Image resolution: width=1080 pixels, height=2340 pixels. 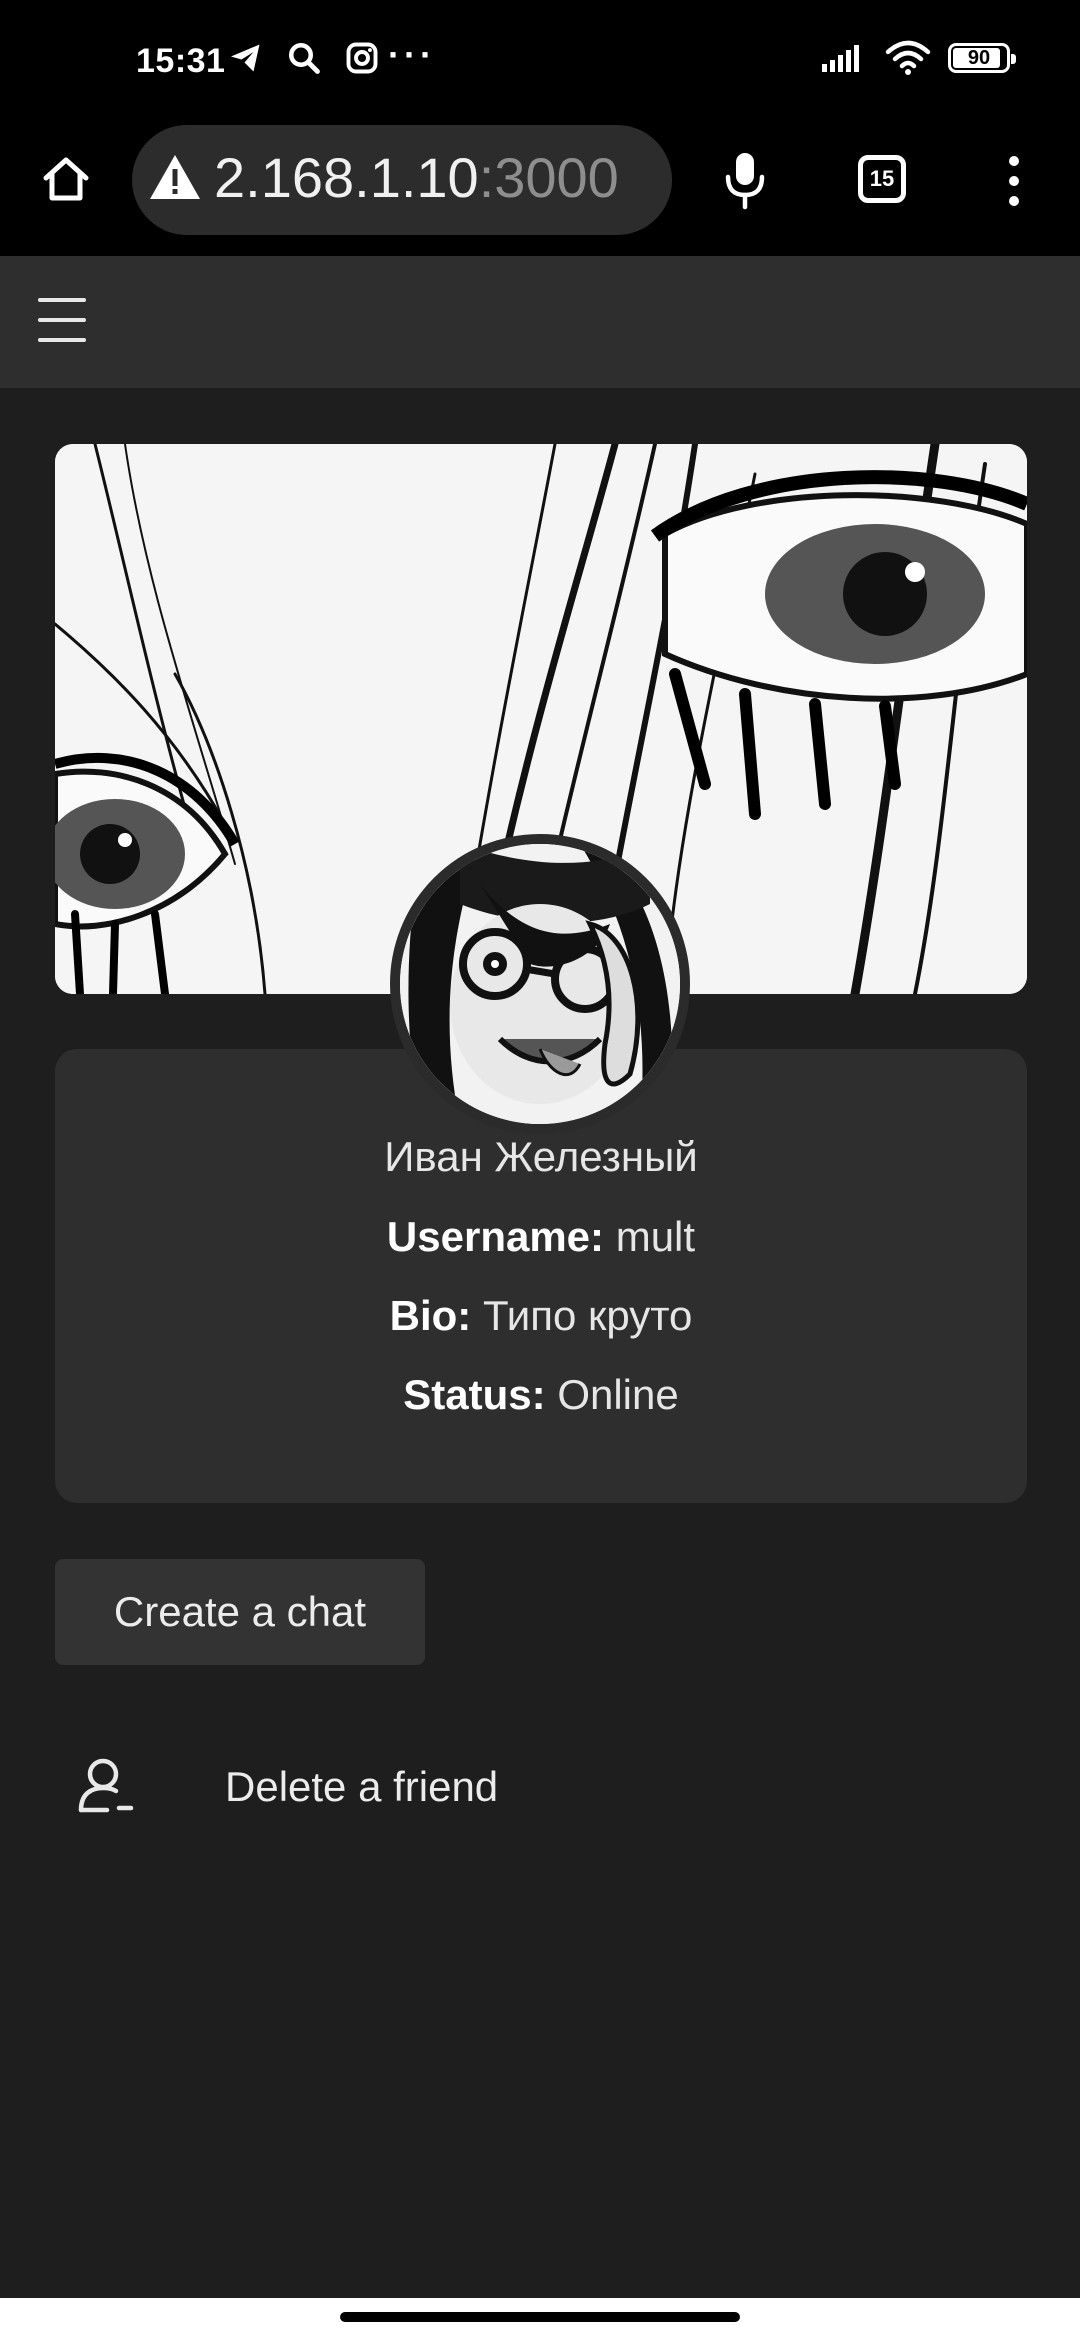 I want to click on notification-icons, so click(x=304, y=58).